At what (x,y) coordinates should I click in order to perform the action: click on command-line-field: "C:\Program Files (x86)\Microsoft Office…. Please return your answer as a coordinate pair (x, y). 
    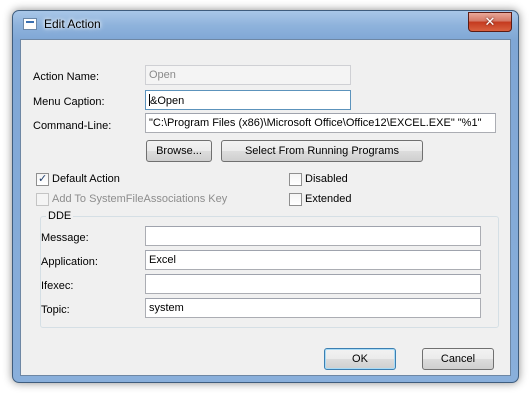
    Looking at the image, I should click on (320, 123).